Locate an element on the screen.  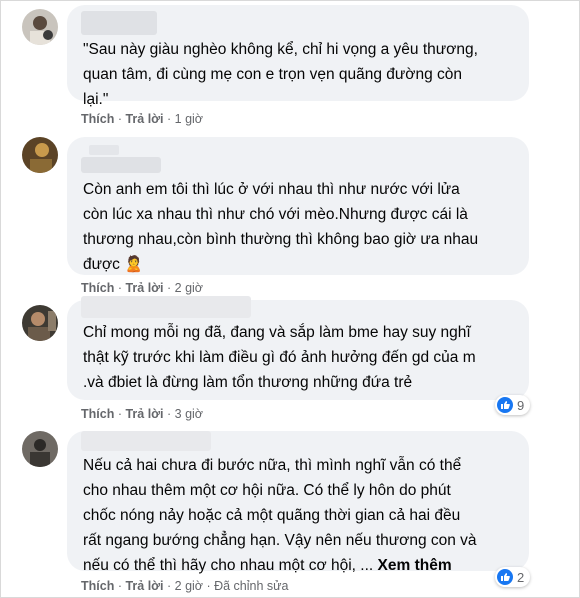
reaction-count: 9 is located at coordinates (513, 405).